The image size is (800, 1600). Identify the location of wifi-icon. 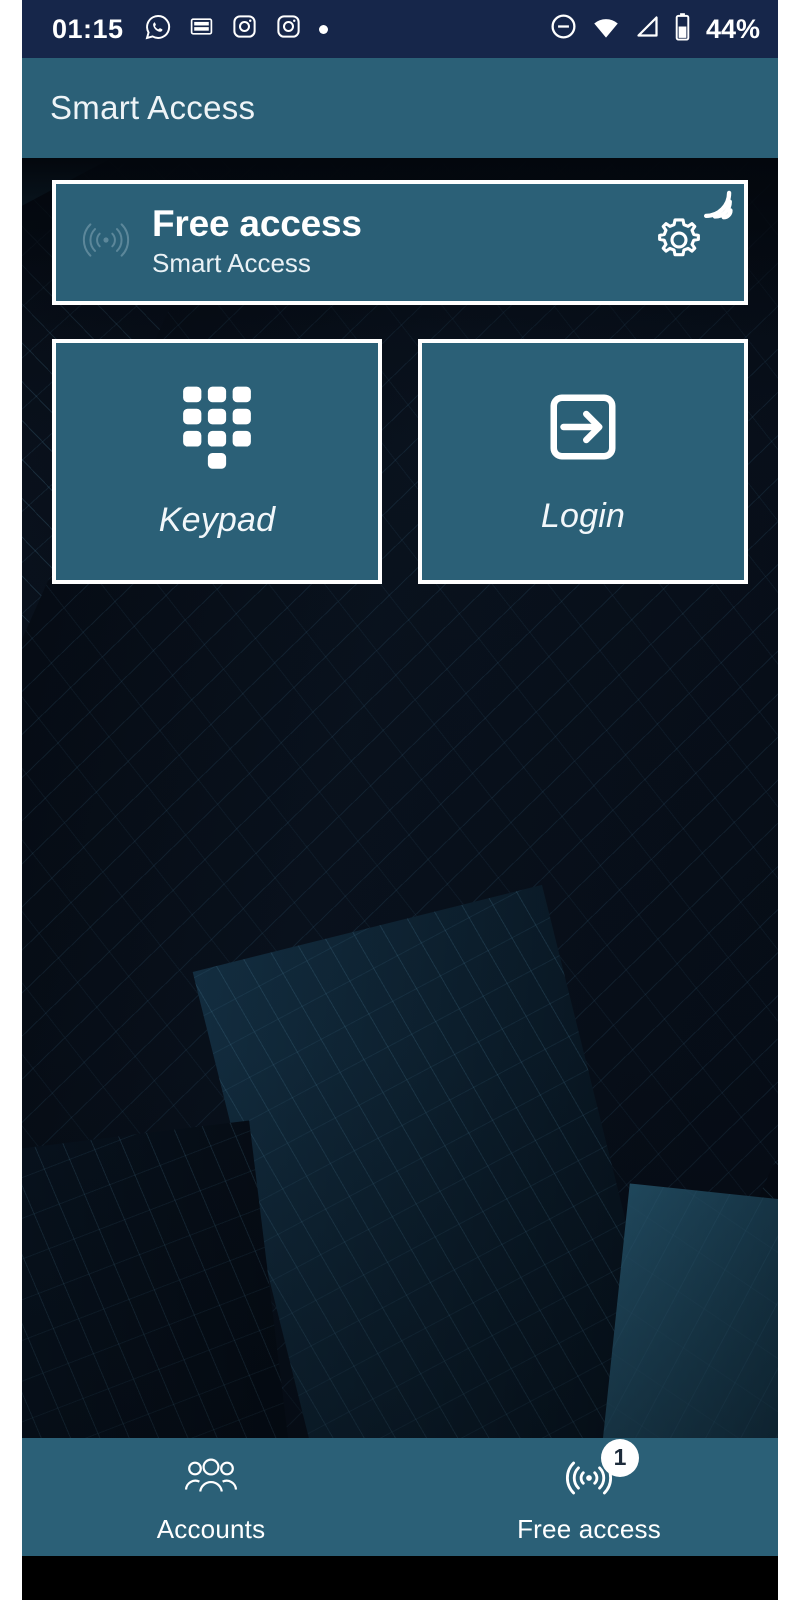
(606, 29).